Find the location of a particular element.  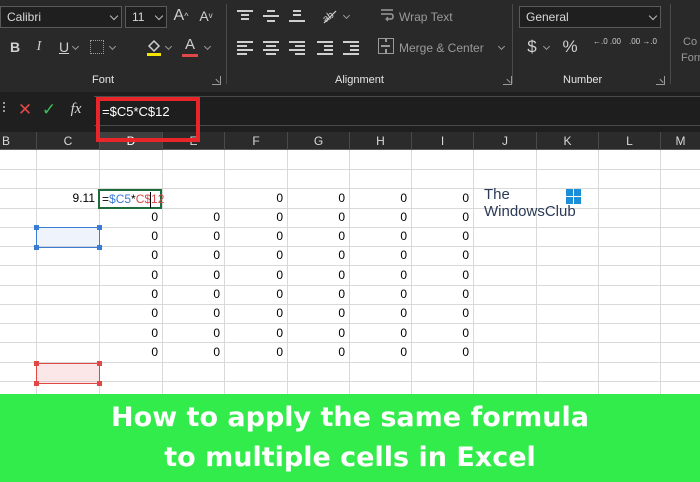

column-header-j: J is located at coordinates (504, 141).